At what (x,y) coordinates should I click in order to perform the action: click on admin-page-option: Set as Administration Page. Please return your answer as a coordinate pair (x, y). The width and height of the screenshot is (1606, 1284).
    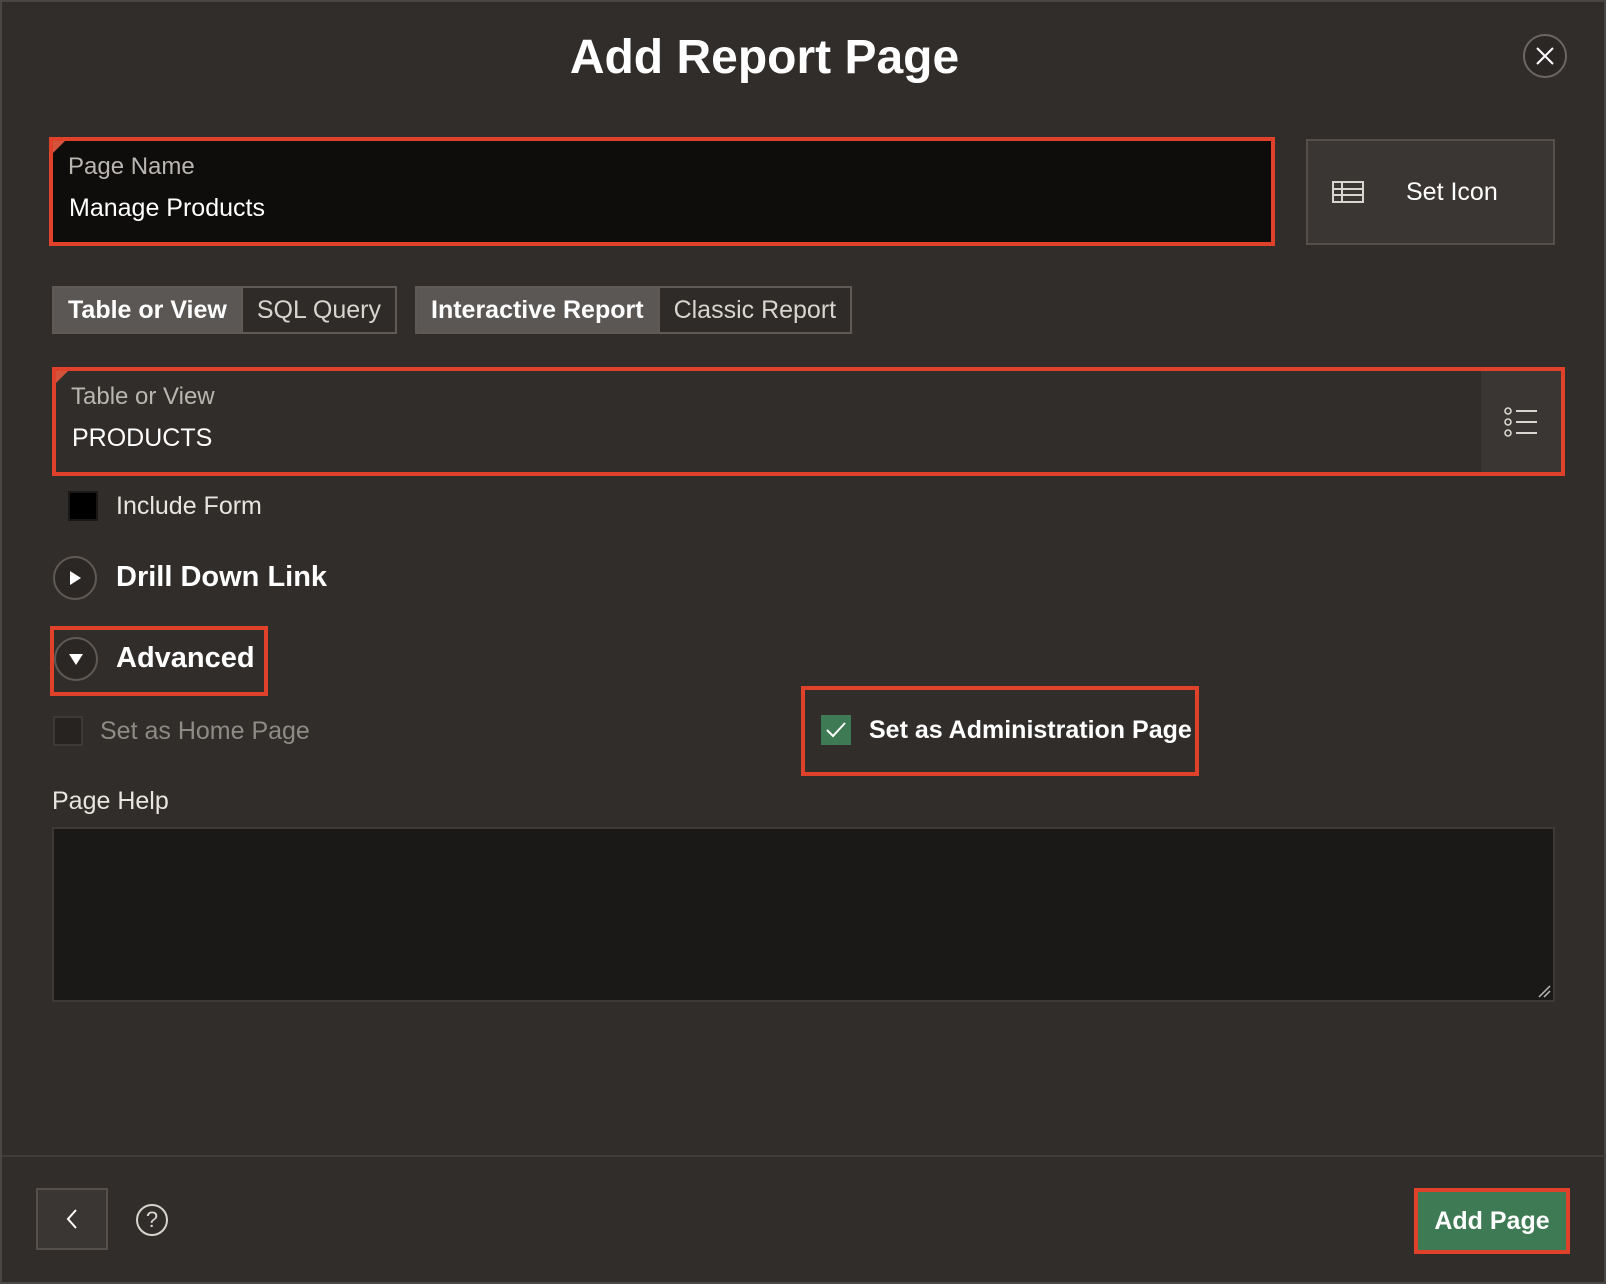
    Looking at the image, I should click on (1000, 731).